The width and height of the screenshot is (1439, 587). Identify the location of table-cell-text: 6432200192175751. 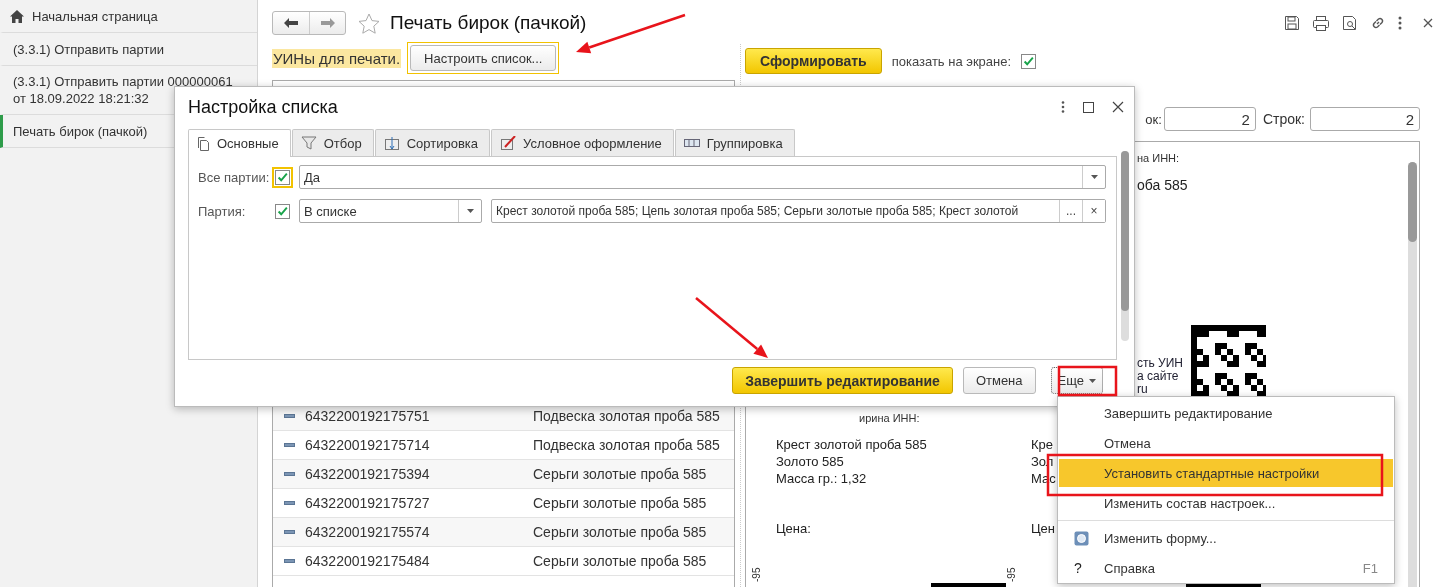
(368, 416).